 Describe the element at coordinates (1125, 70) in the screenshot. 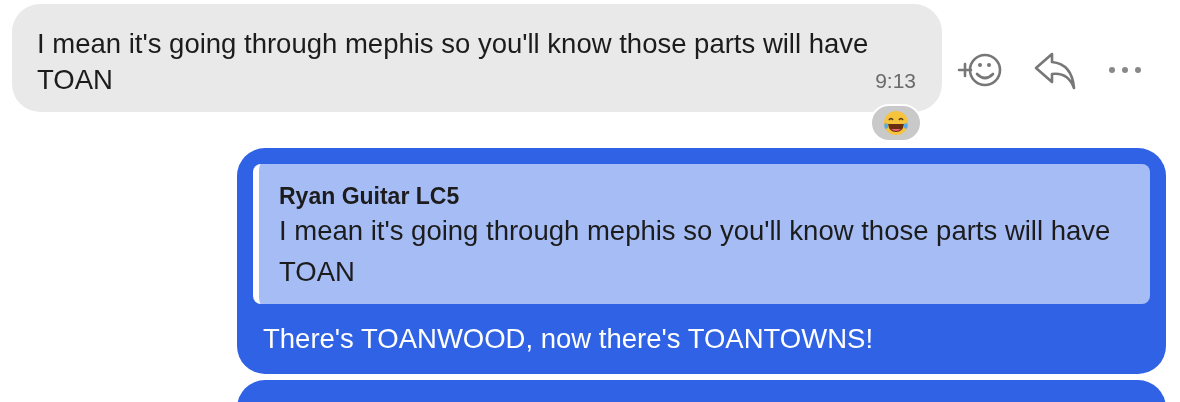

I see `more-options-icon` at that location.